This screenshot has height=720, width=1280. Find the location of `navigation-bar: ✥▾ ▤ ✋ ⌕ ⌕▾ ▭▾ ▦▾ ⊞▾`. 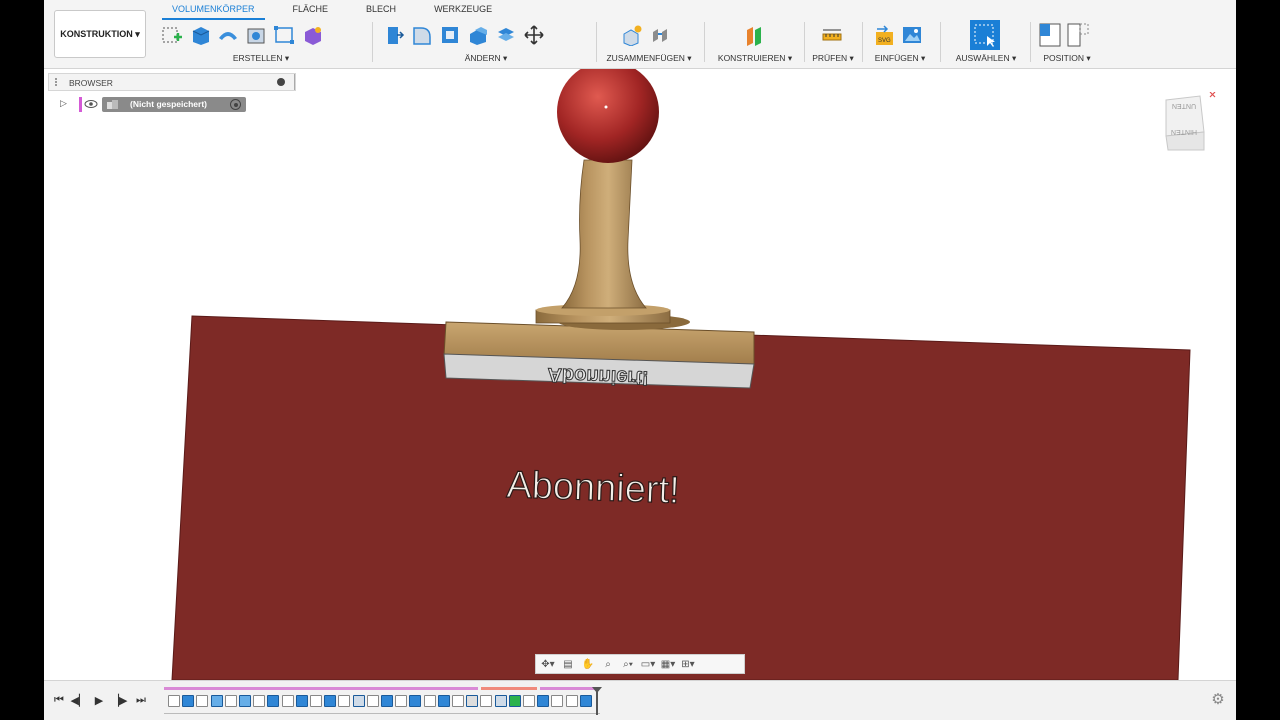

navigation-bar: ✥▾ ▤ ✋ ⌕ ⌕▾ ▭▾ ▦▾ ⊞▾ is located at coordinates (640, 664).